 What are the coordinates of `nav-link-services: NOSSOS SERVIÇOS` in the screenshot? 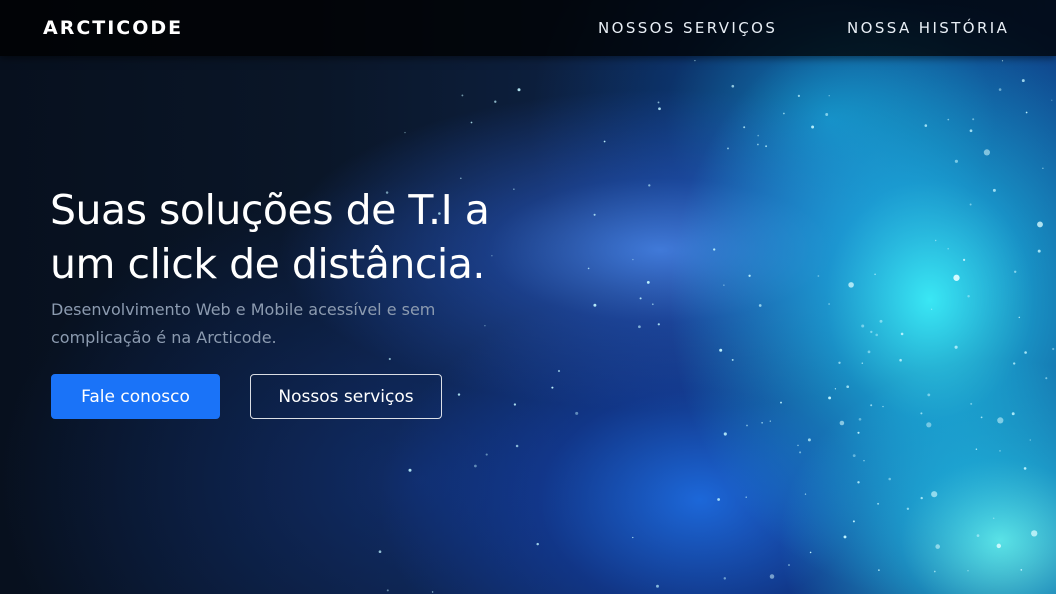 It's located at (687, 28).